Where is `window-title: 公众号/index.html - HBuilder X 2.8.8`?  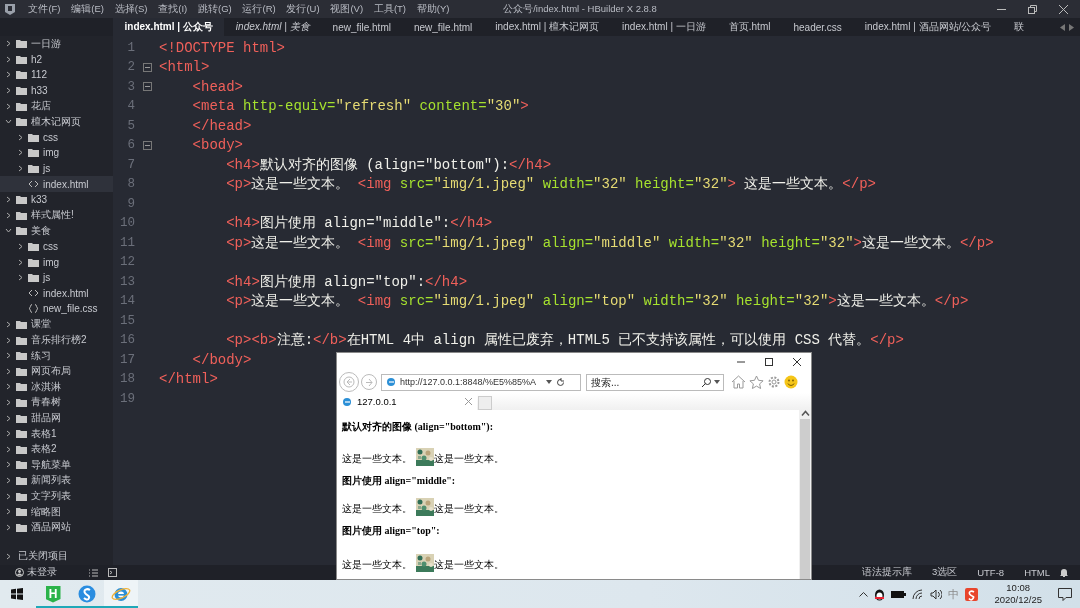 window-title: 公众号/index.html - HBuilder X 2.8.8 is located at coordinates (580, 9).